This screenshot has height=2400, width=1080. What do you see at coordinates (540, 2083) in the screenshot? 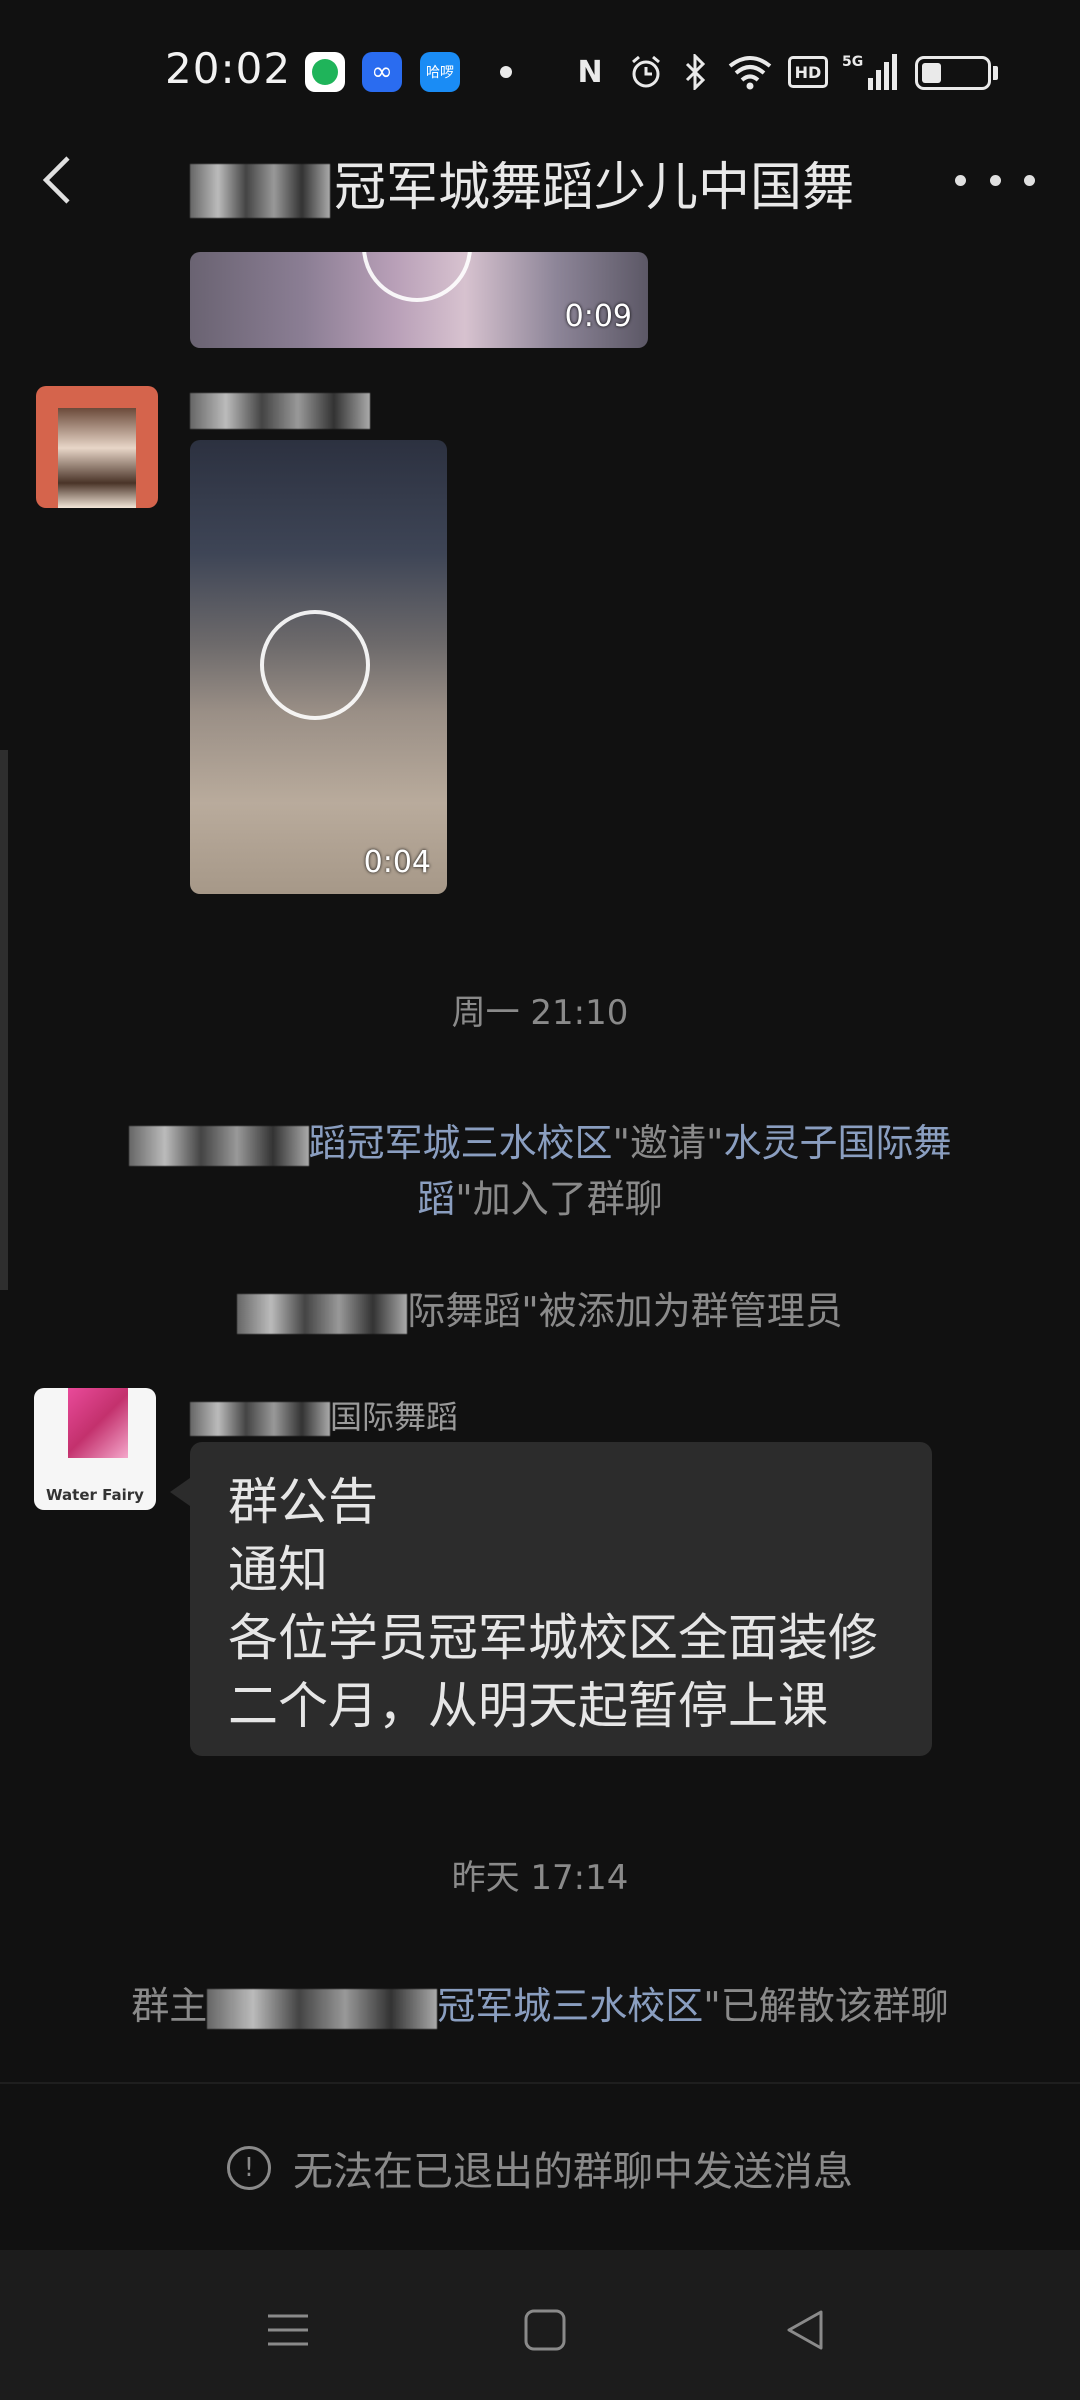
I see `divider` at bounding box center [540, 2083].